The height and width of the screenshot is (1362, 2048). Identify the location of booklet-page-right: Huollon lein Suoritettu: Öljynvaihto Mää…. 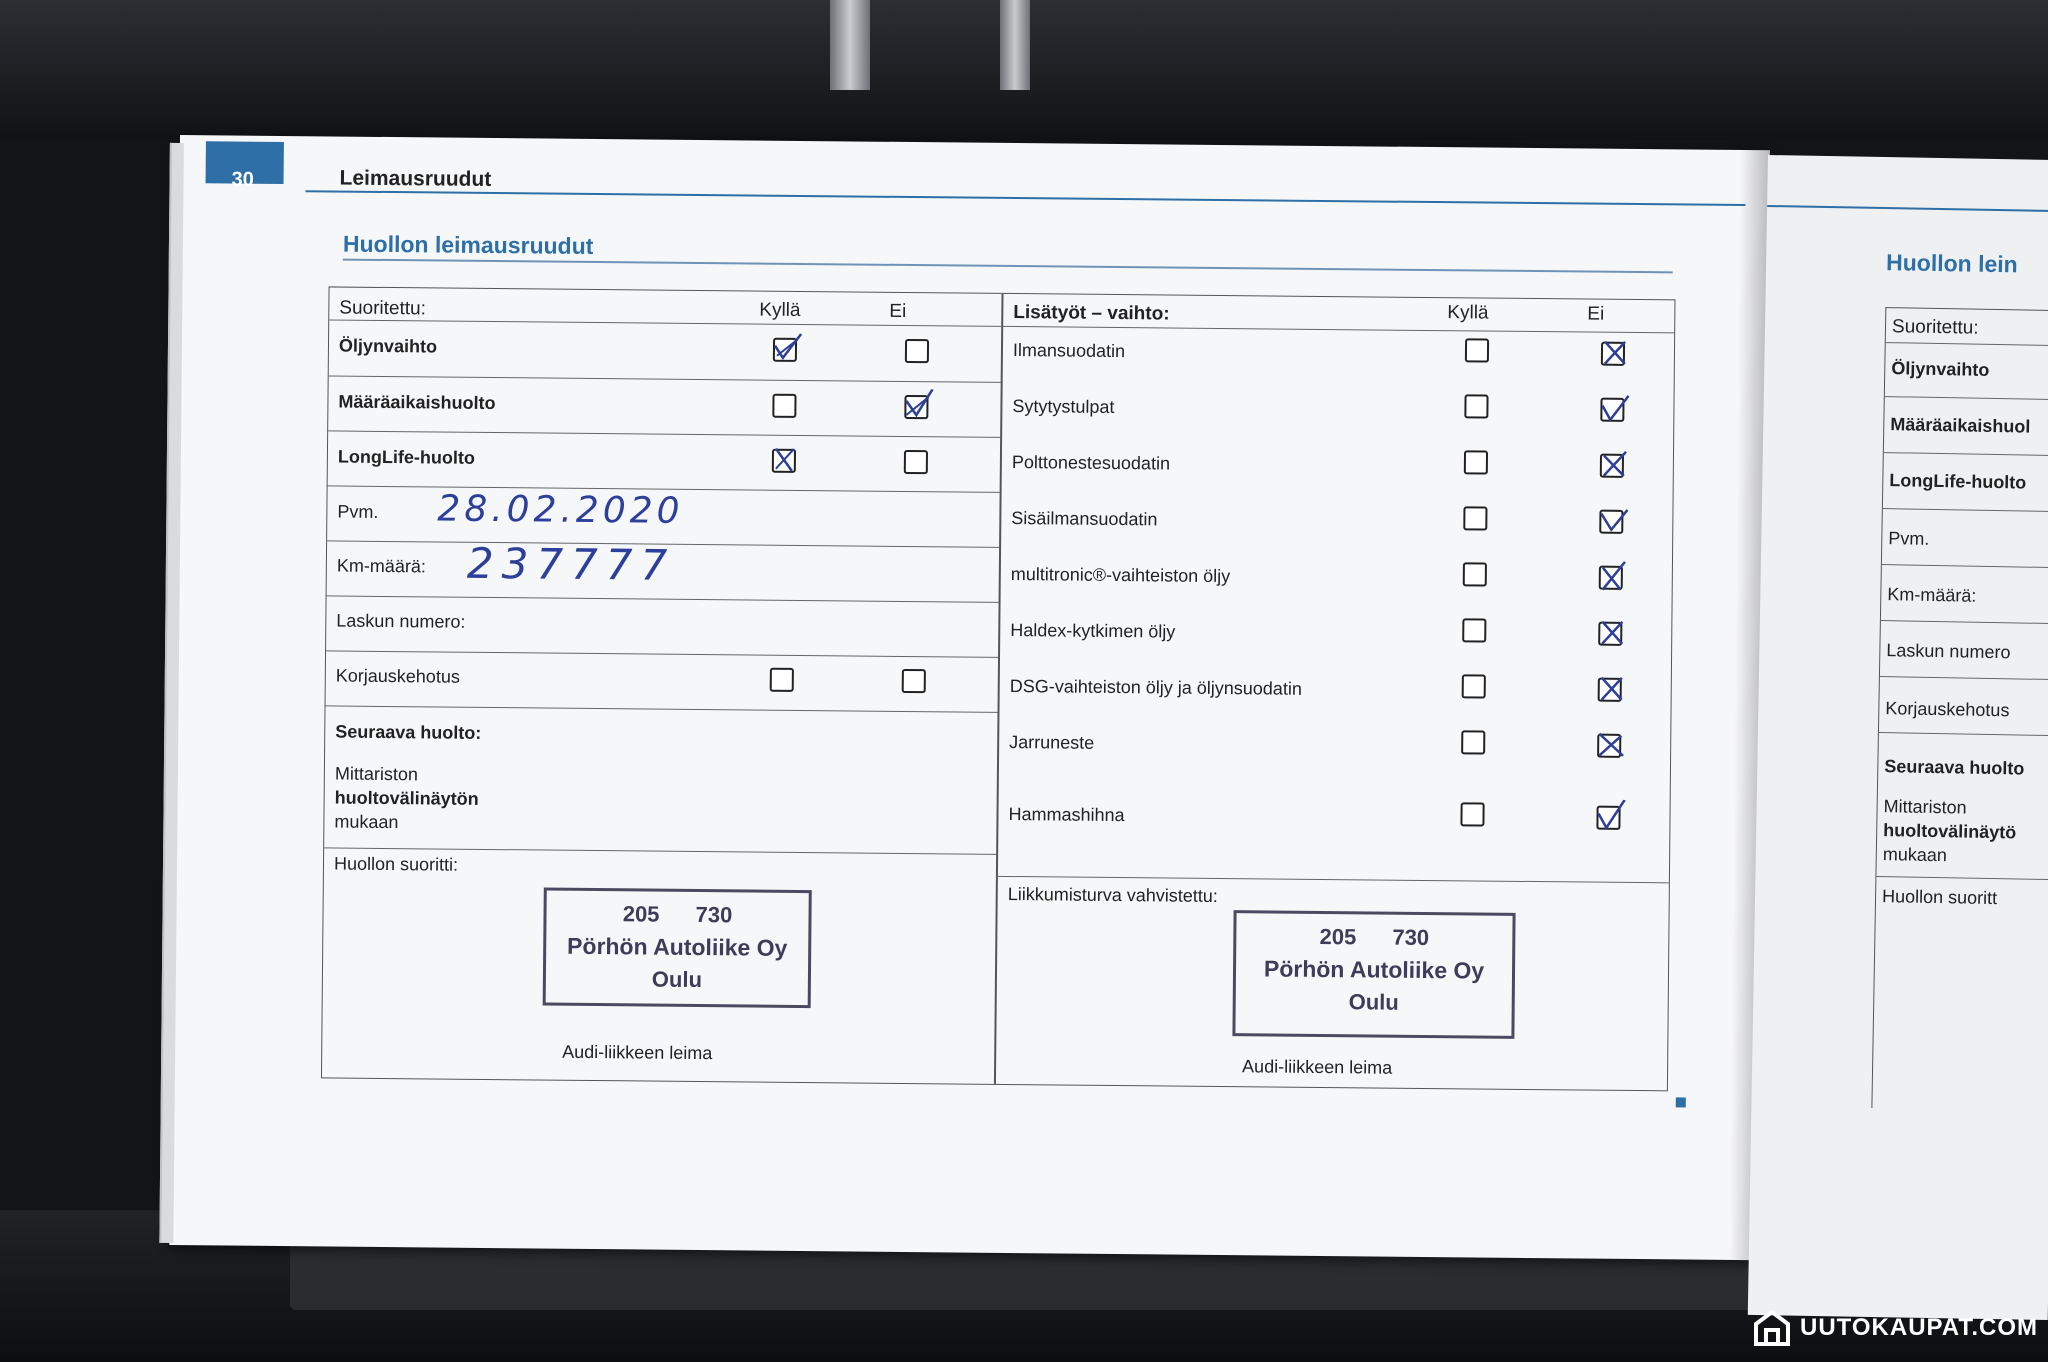
(1897, 738).